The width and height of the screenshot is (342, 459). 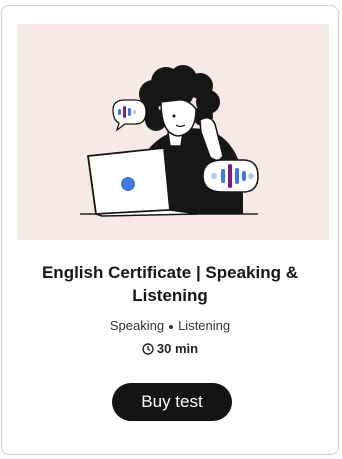 I want to click on buy-test-button: Buy test, so click(x=172, y=402).